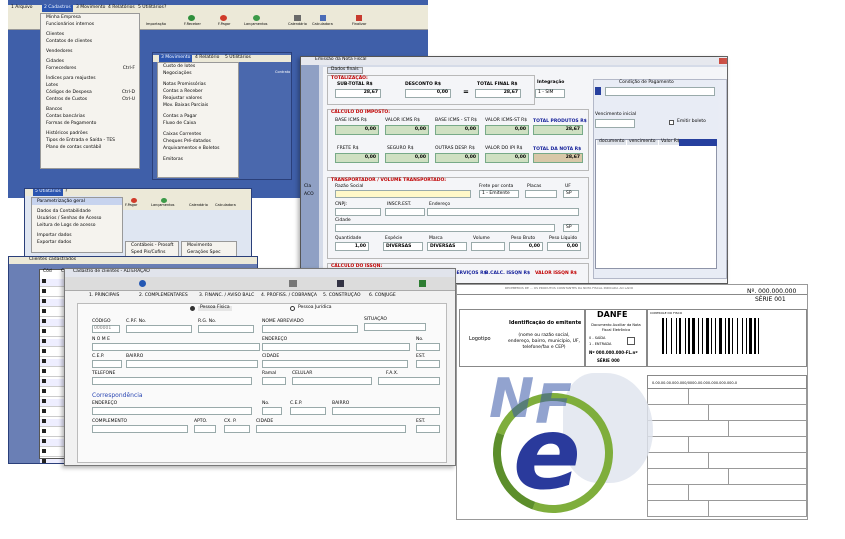  What do you see at coordinates (198, 159) in the screenshot?
I see `menu-item-emitoras: Emitoras` at bounding box center [198, 159].